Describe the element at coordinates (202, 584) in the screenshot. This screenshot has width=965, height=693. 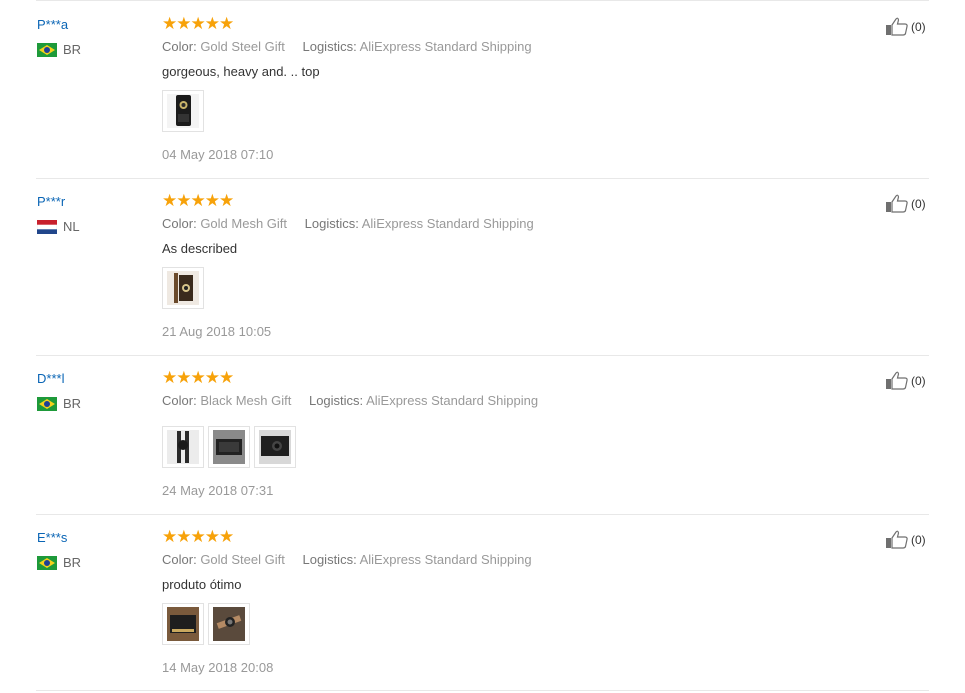
I see `review-text: produto ótimo` at that location.